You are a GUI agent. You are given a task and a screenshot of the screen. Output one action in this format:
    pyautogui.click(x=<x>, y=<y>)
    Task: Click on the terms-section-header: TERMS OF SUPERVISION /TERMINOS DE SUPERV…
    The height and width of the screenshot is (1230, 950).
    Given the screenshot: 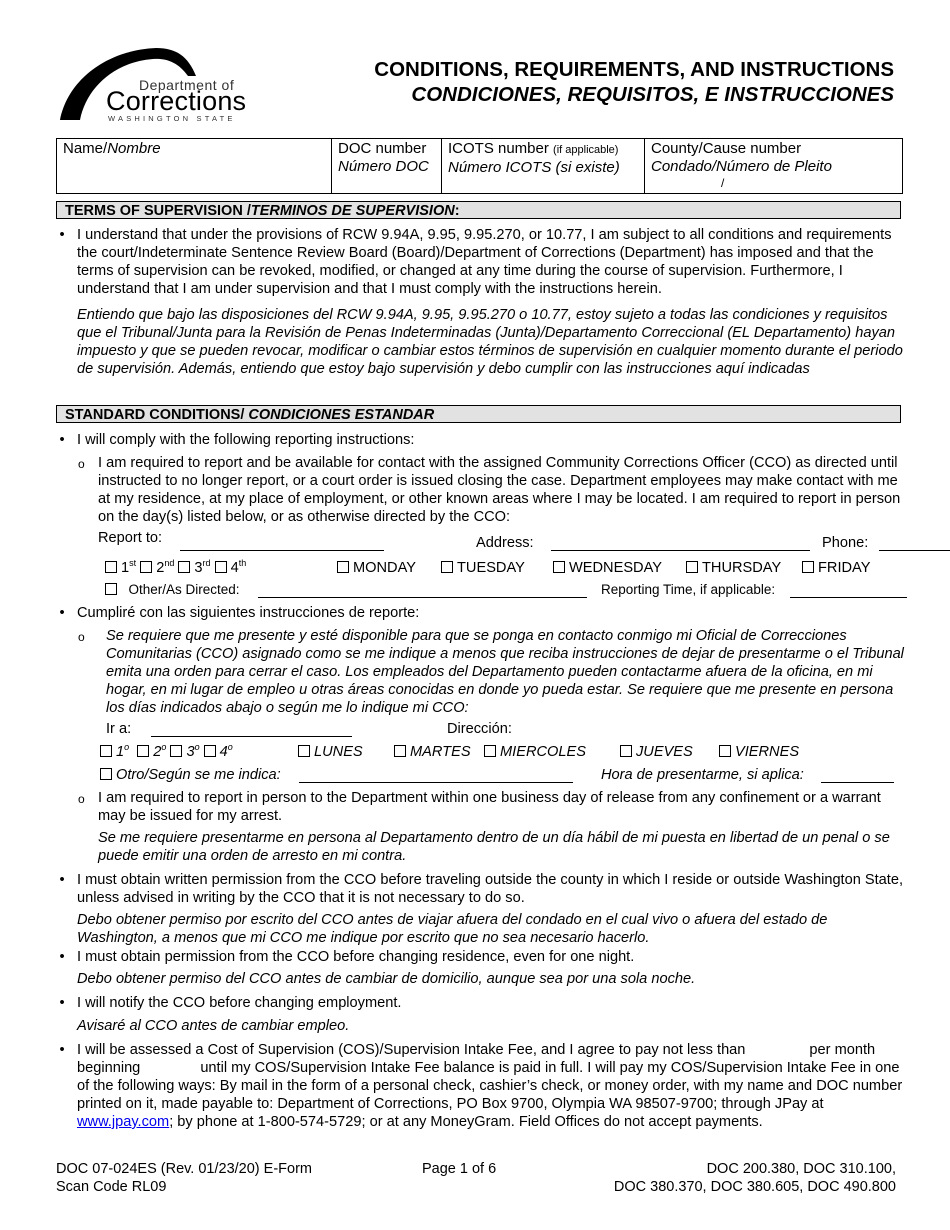 What is the action you would take?
    pyautogui.click(x=478, y=210)
    